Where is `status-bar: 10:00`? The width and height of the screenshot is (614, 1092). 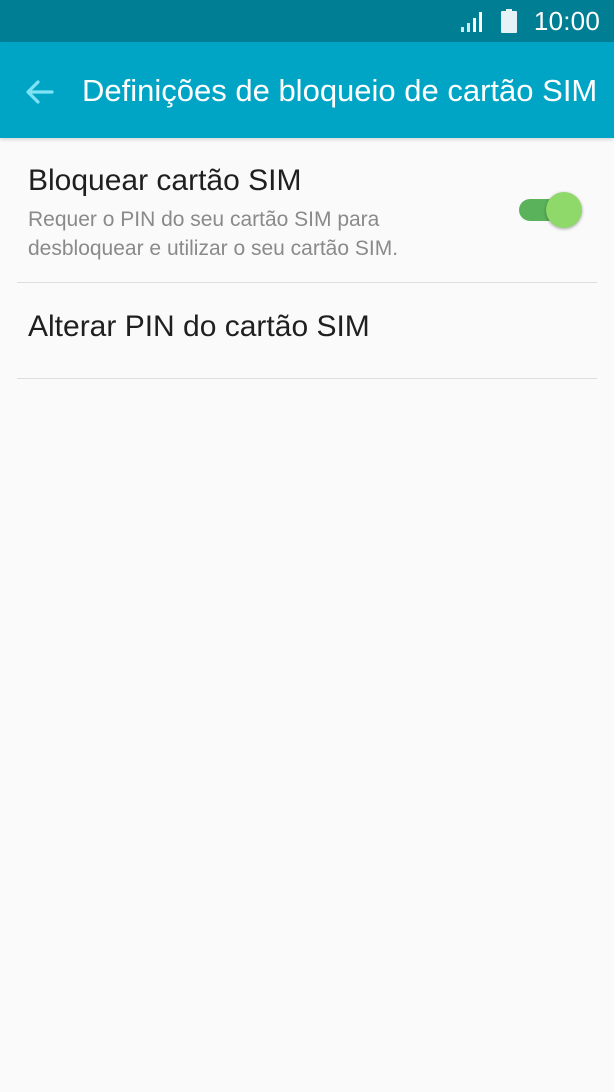
status-bar: 10:00 is located at coordinates (307, 21).